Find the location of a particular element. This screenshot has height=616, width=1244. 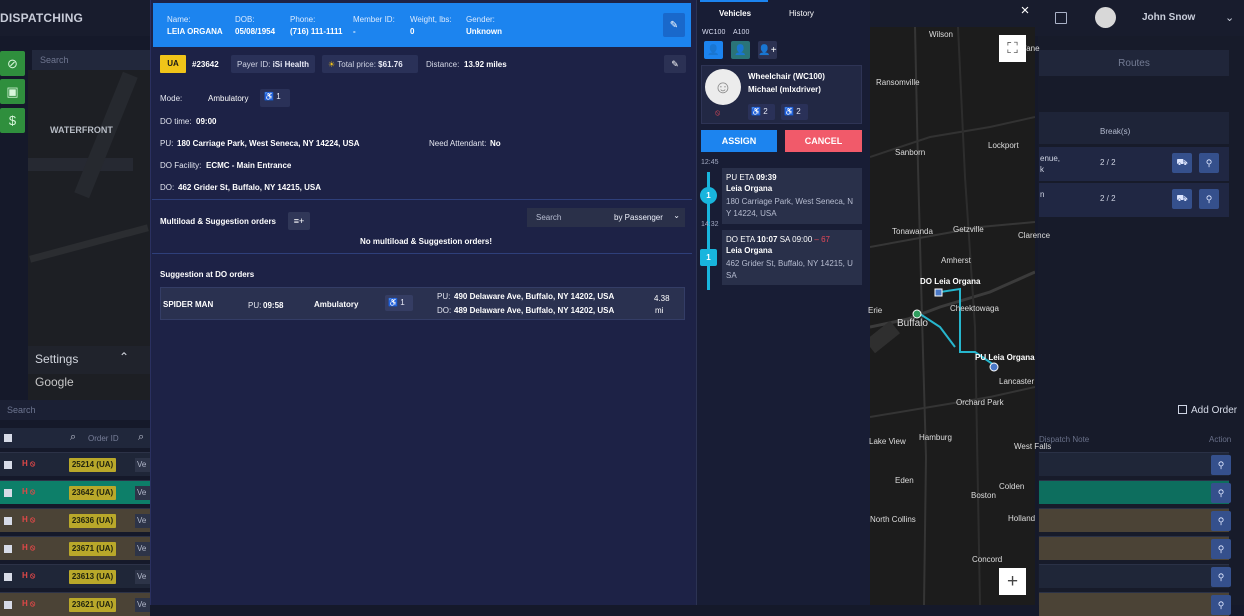

multiload-title: Multiload & Suggestion orders is located at coordinates (218, 221).